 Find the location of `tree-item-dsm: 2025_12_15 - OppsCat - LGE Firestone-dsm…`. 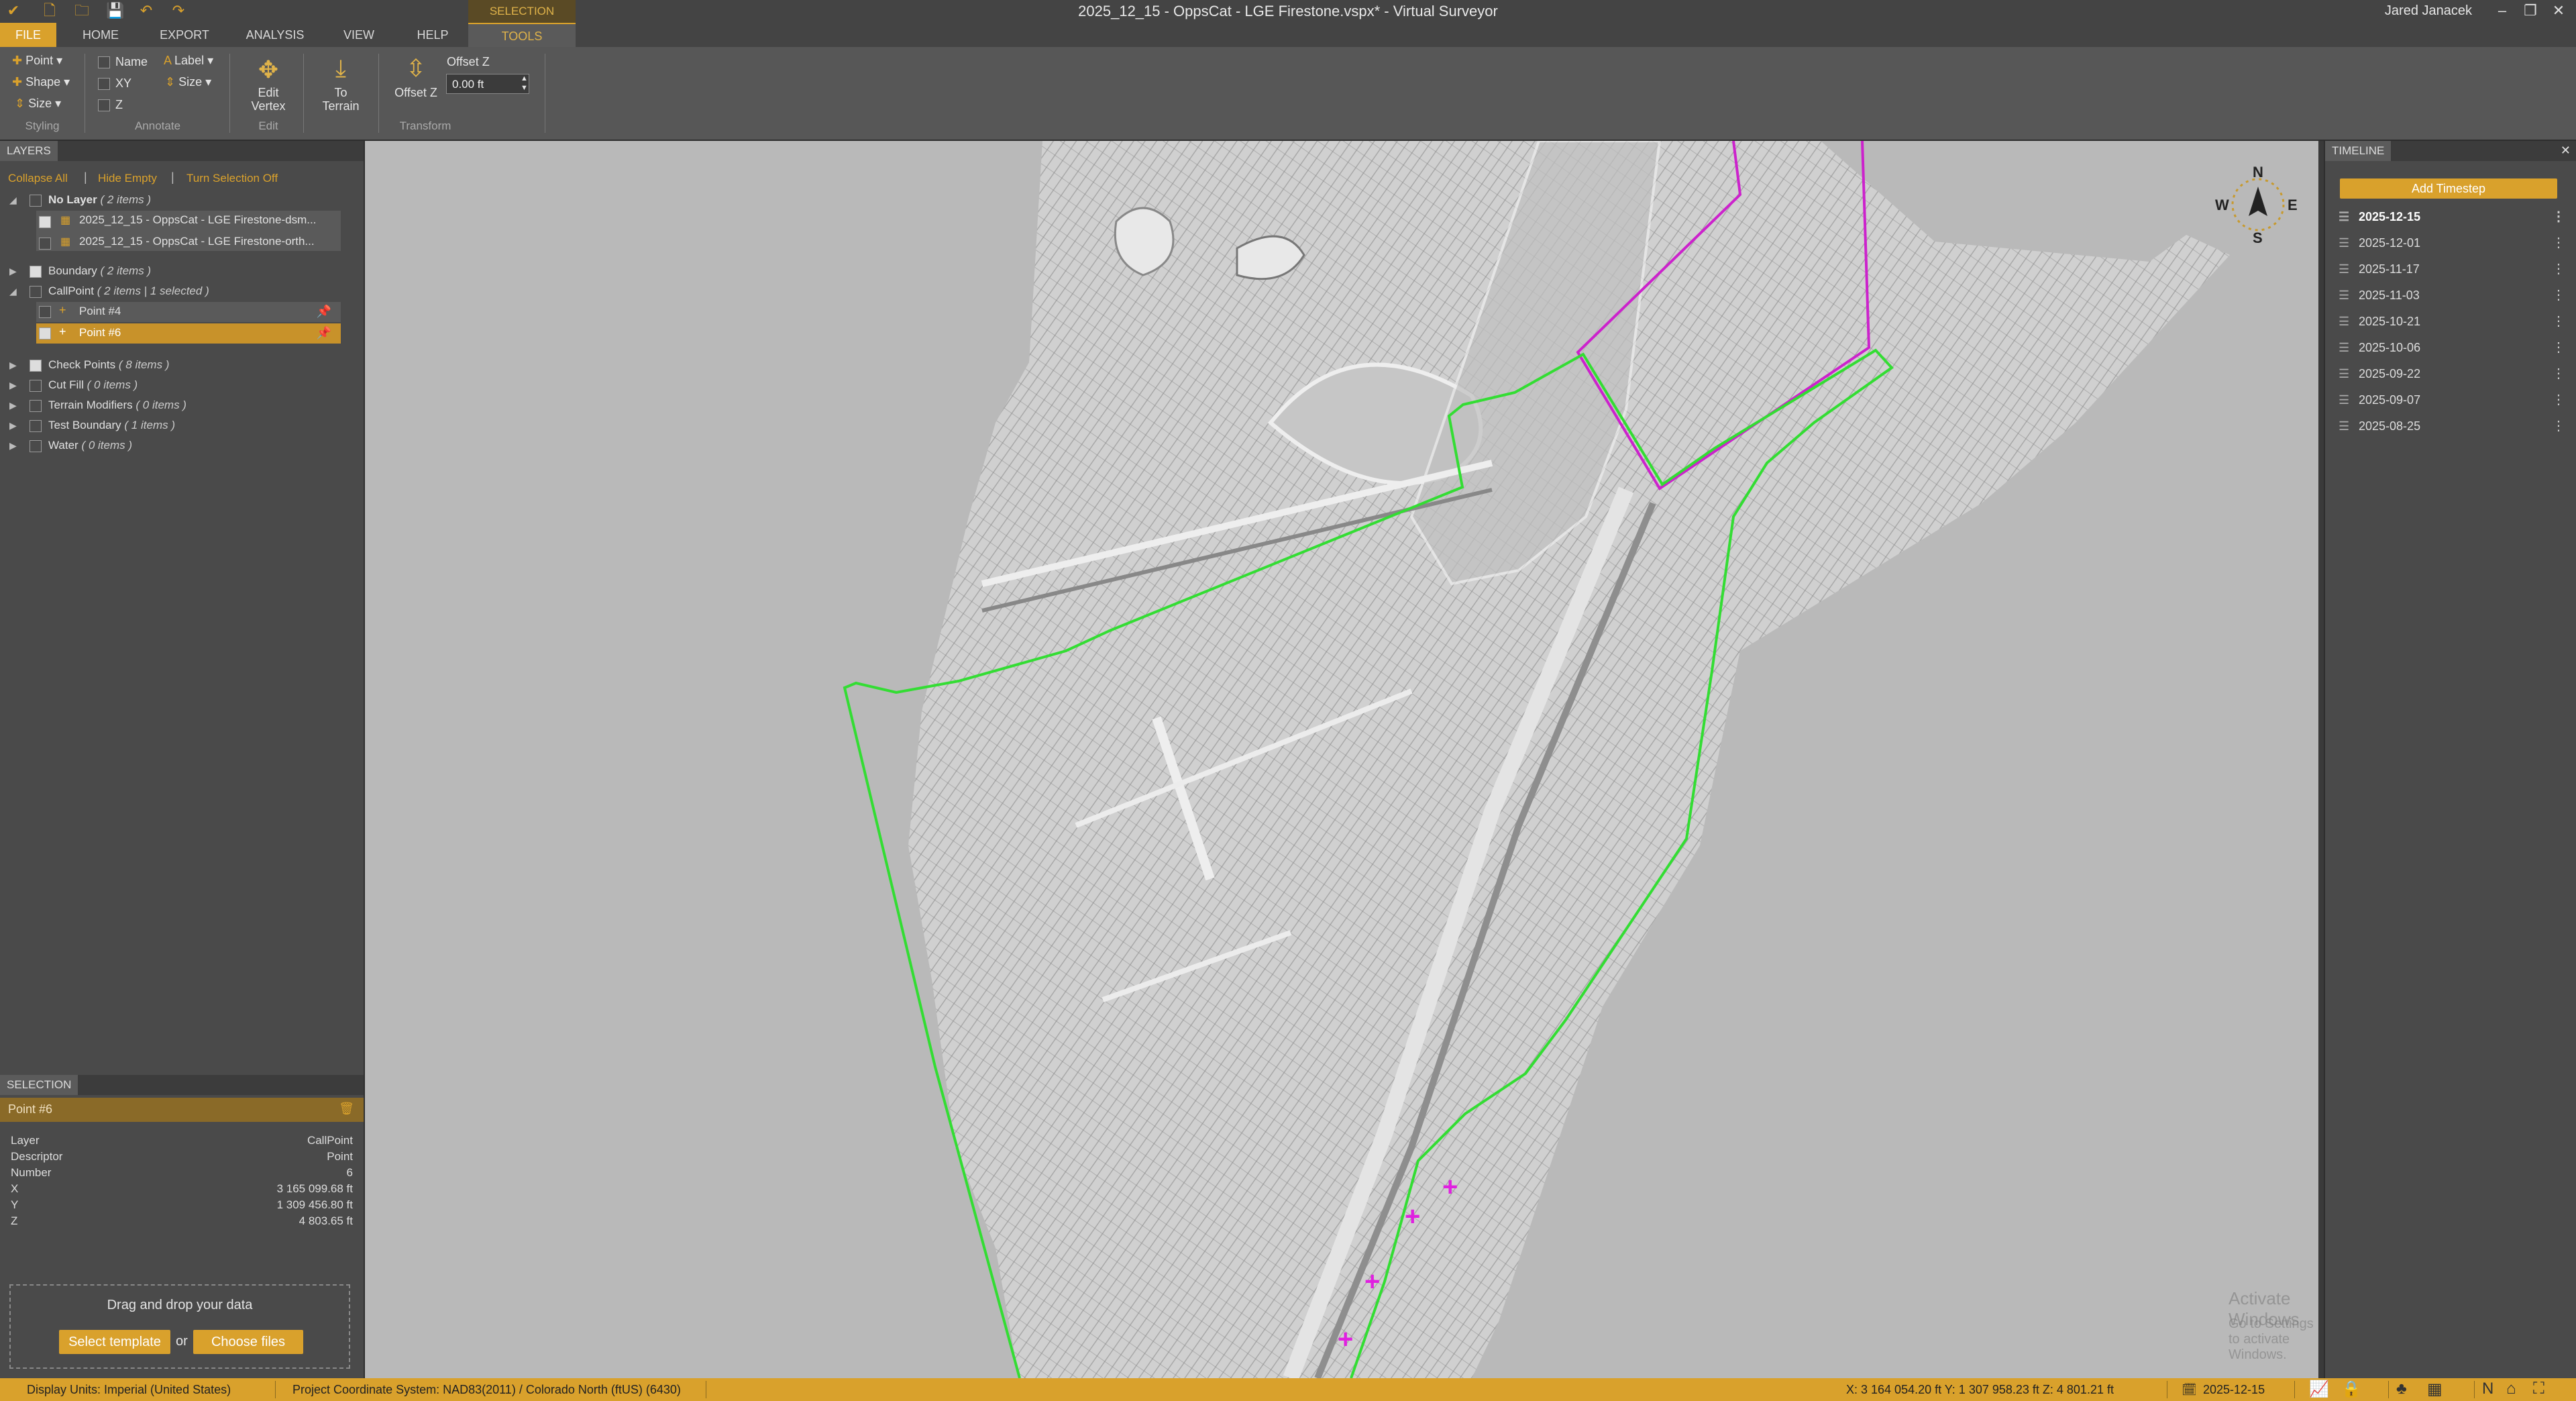

tree-item-dsm: 2025_12_15 - OppsCat - LGE Firestone-dsm… is located at coordinates (197, 220).